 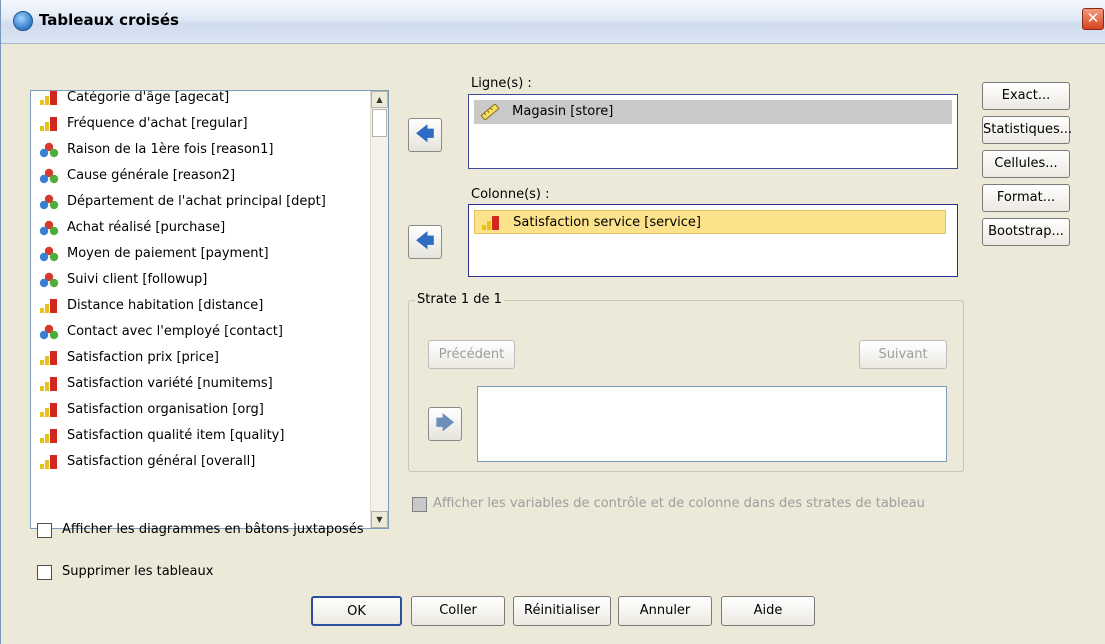 I want to click on variable-list-item: Contact avec l'employé [contact], so click(x=161, y=332).